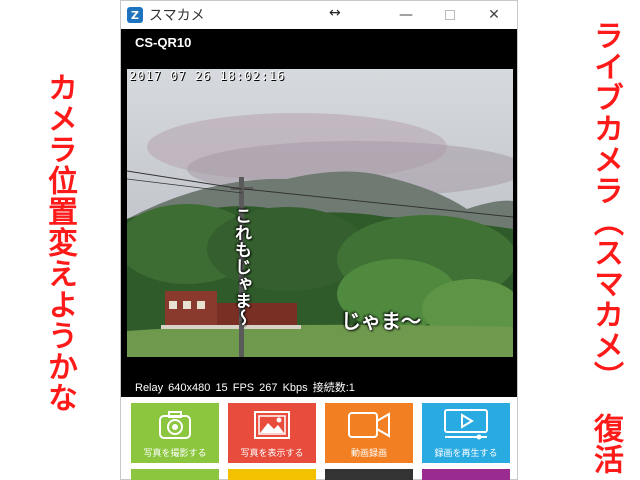 The width and height of the screenshot is (640, 480). I want to click on minimize-icon: —, so click(406, 15).